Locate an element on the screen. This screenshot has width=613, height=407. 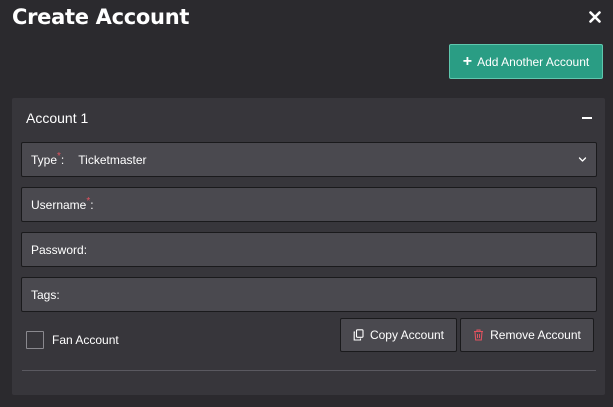
tags-label: Tags: is located at coordinates (45, 294).